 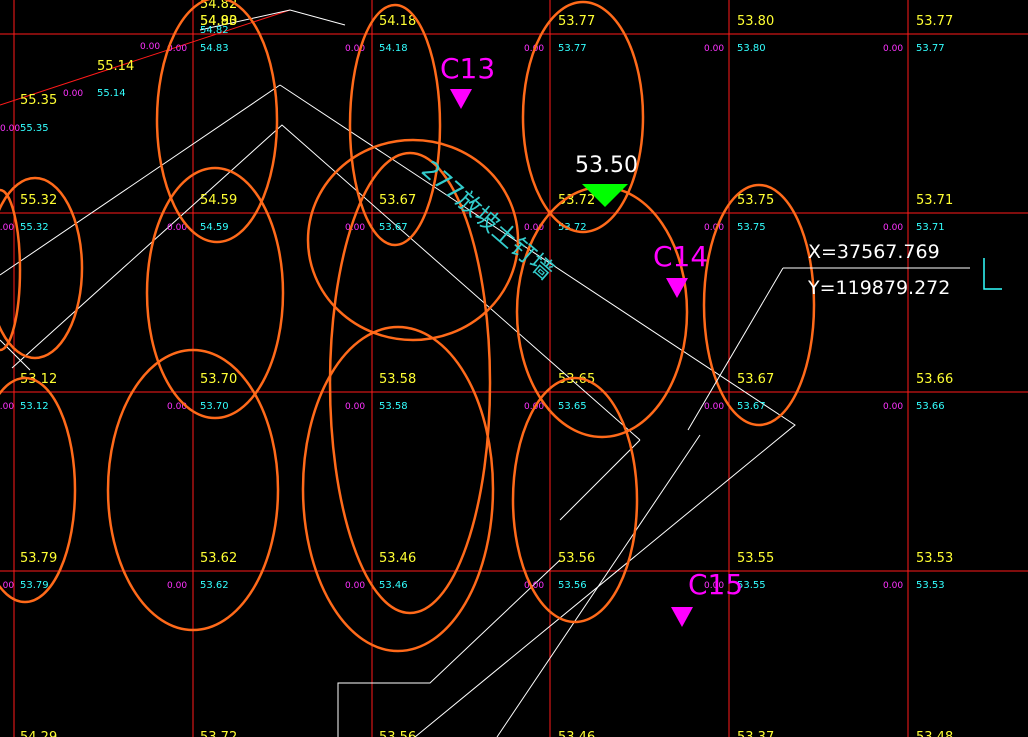 I want to click on section-marker-c14: C14, so click(x=680, y=269).